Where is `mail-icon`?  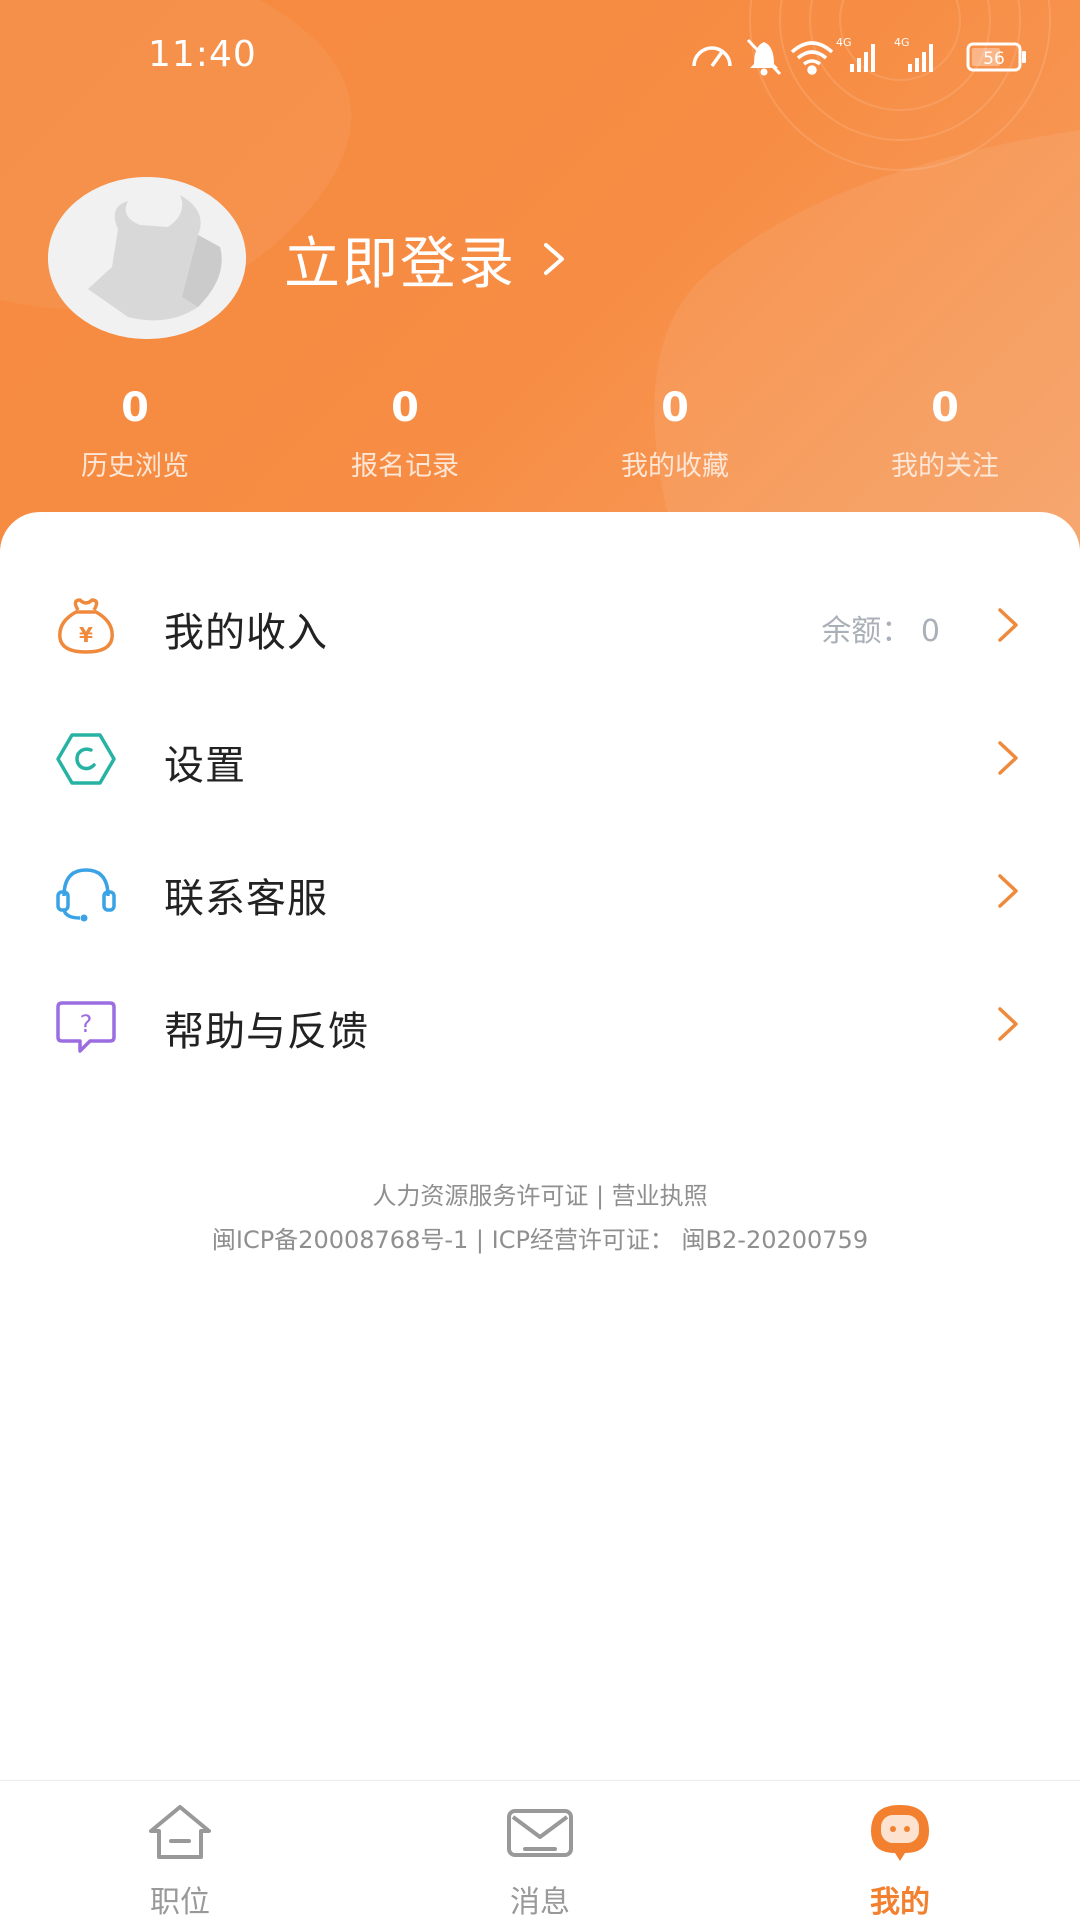
mail-icon is located at coordinates (540, 1833).